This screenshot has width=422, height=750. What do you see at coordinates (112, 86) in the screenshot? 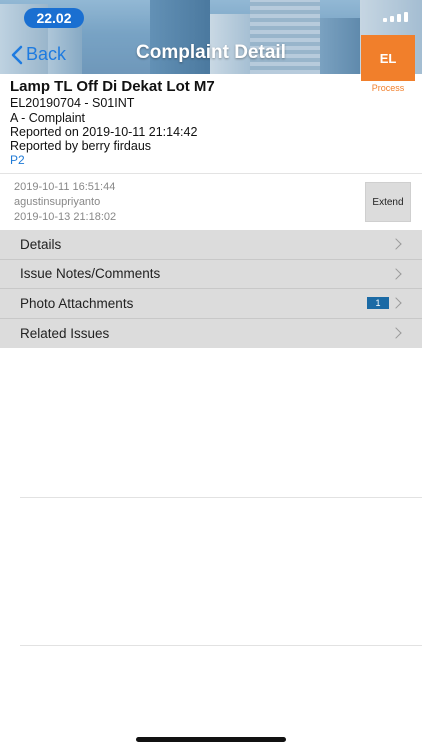
I see `complaint-title: Lamp TL Off Di Dekat Lot M7` at bounding box center [112, 86].